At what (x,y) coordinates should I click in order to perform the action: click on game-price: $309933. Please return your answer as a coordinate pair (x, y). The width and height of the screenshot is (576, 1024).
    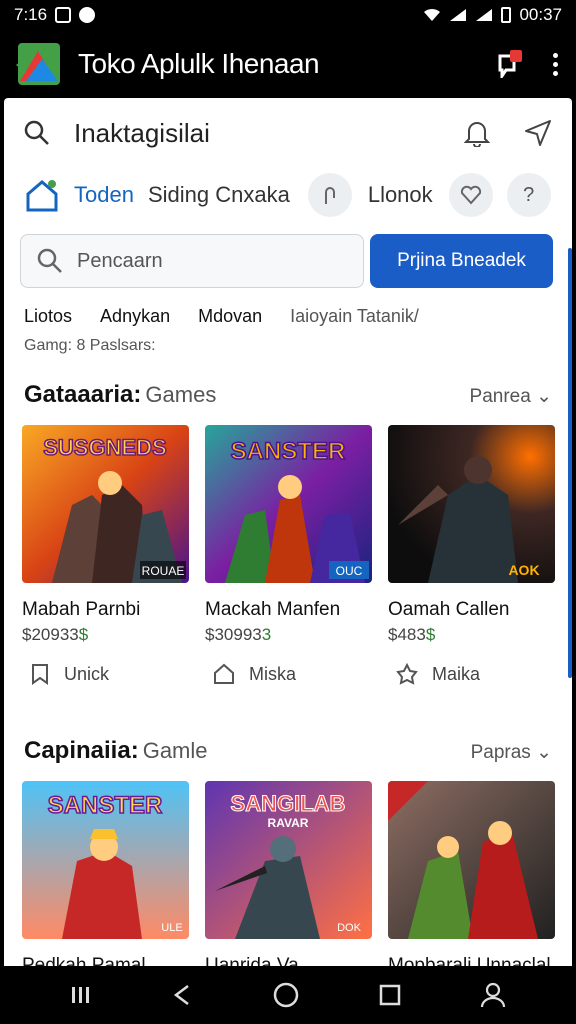
    Looking at the image, I should click on (238, 634).